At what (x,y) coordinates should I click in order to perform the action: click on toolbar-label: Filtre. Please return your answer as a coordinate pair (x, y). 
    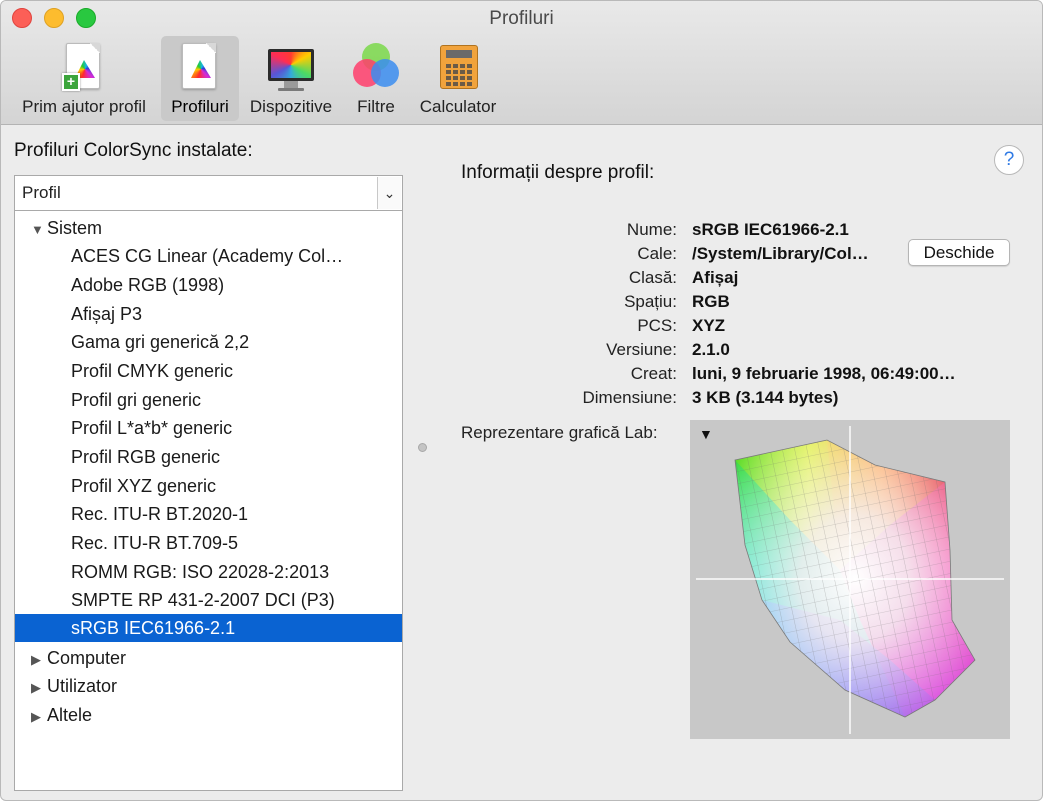
    Looking at the image, I should click on (376, 106).